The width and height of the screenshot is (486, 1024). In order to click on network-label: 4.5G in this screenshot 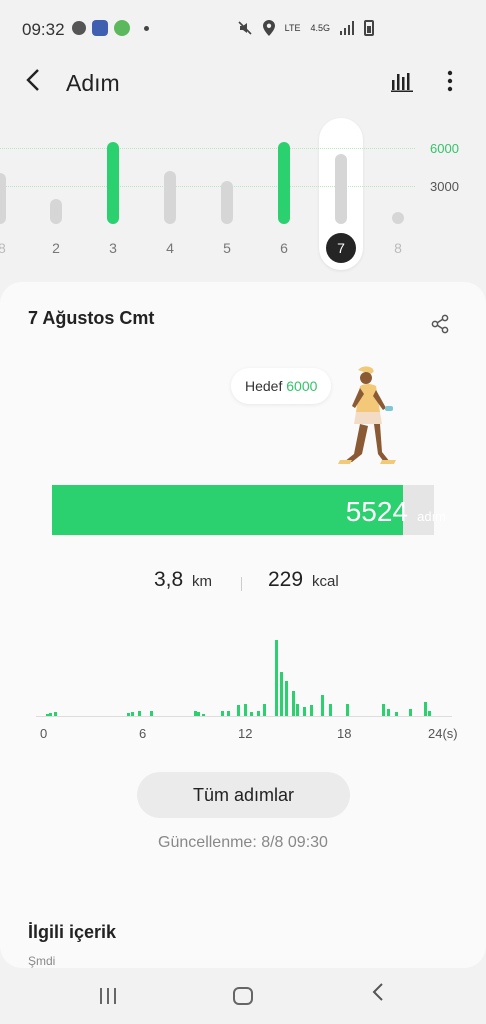, I will do `click(320, 28)`.